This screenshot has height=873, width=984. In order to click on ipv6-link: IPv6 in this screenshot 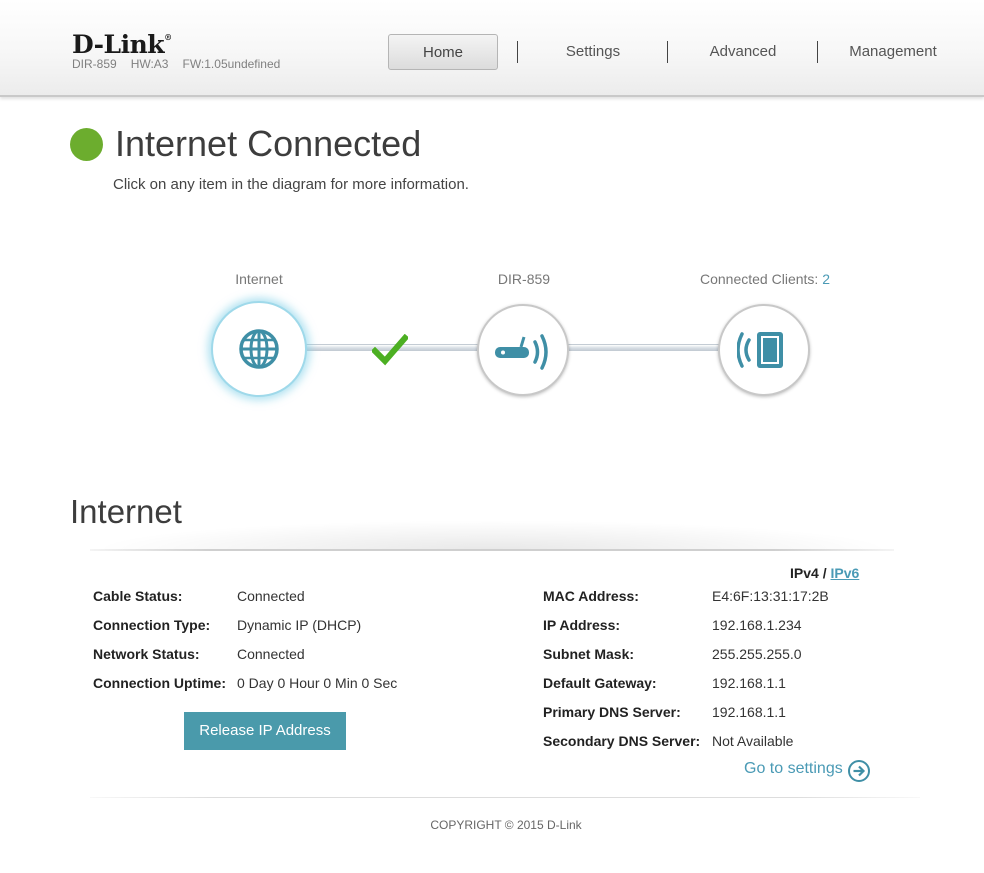, I will do `click(844, 573)`.